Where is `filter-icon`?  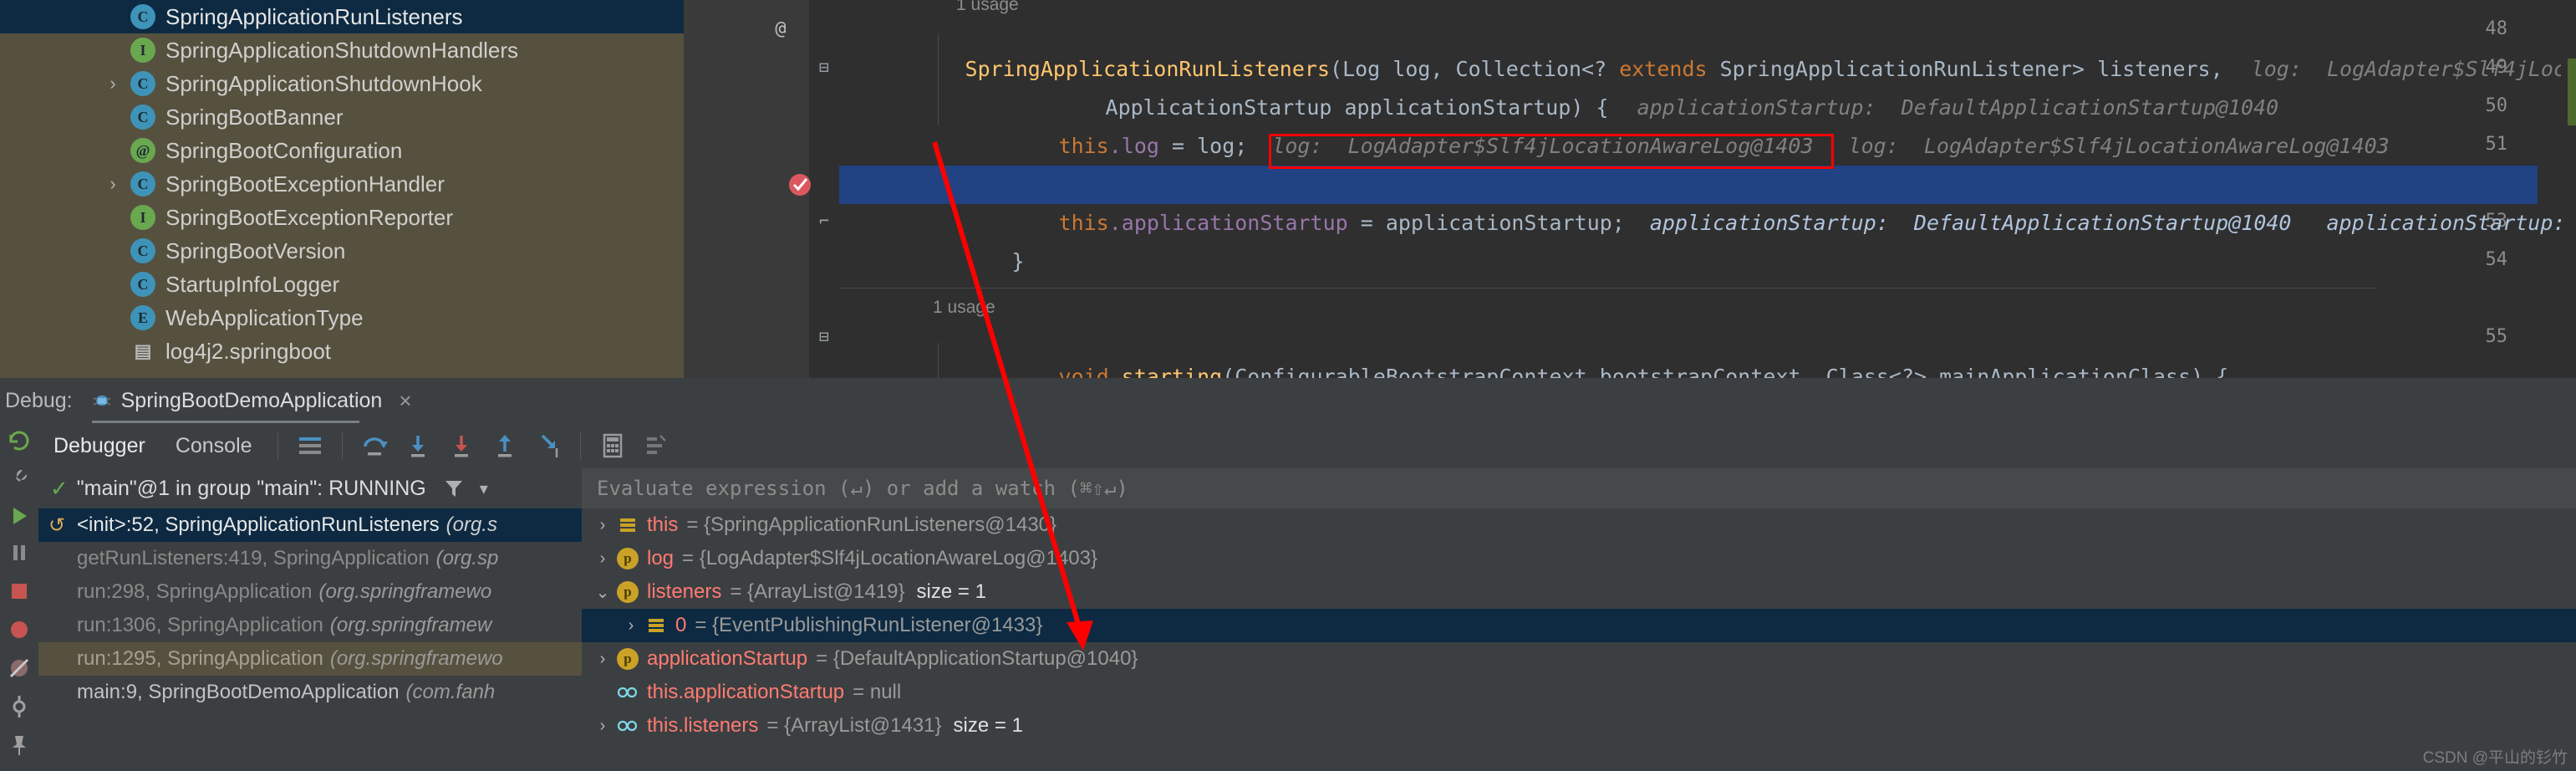
filter-icon is located at coordinates (454, 488).